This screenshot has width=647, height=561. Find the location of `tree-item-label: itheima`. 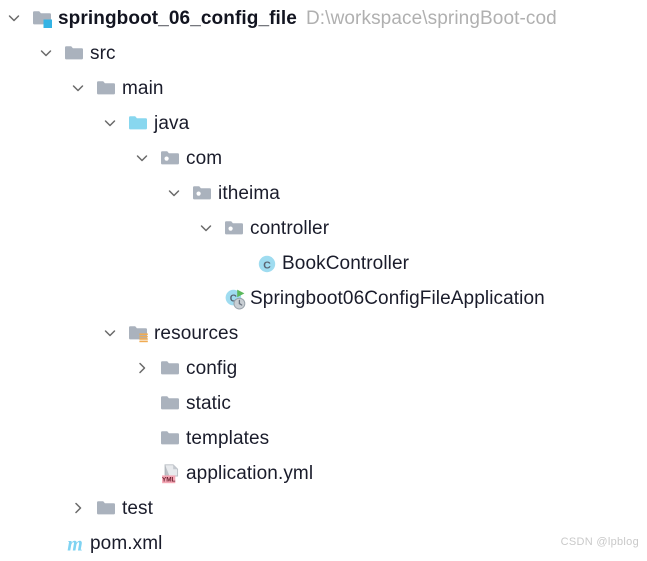

tree-item-label: itheima is located at coordinates (249, 193).